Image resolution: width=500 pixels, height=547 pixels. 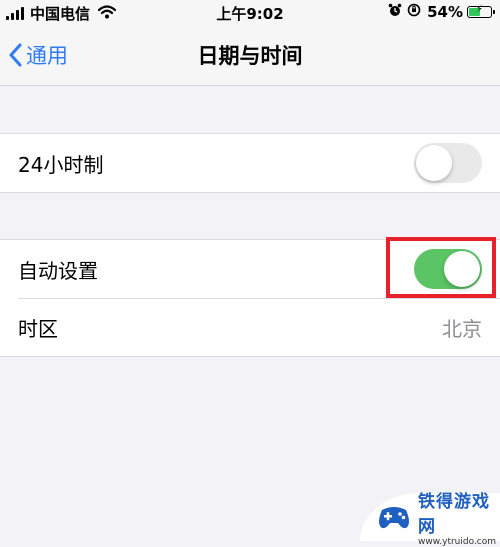 What do you see at coordinates (61, 164) in the screenshot?
I see `row-24-hour-label: 24小时制` at bounding box center [61, 164].